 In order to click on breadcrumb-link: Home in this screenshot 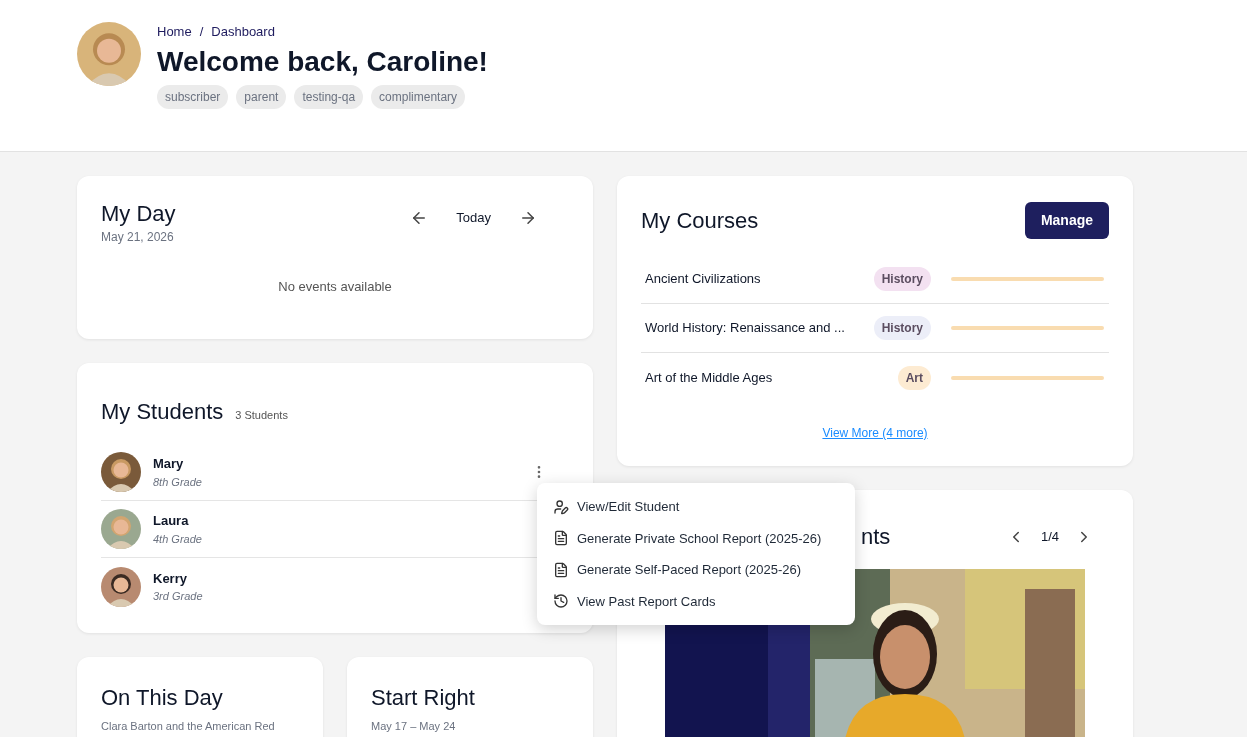, I will do `click(174, 32)`.